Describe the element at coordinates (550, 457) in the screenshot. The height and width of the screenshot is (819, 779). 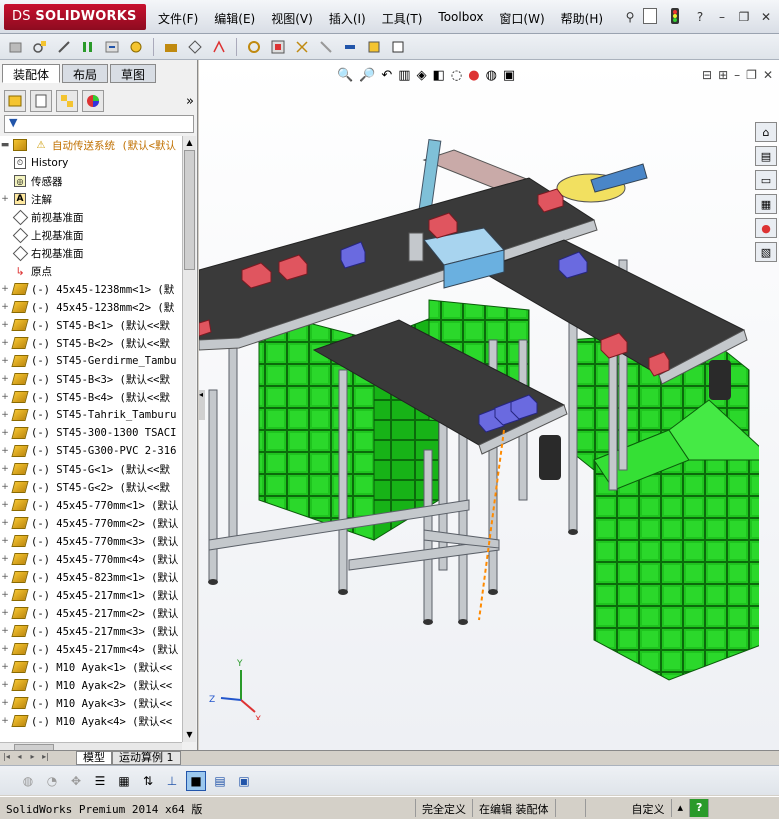
I see `drive-motor-left` at that location.